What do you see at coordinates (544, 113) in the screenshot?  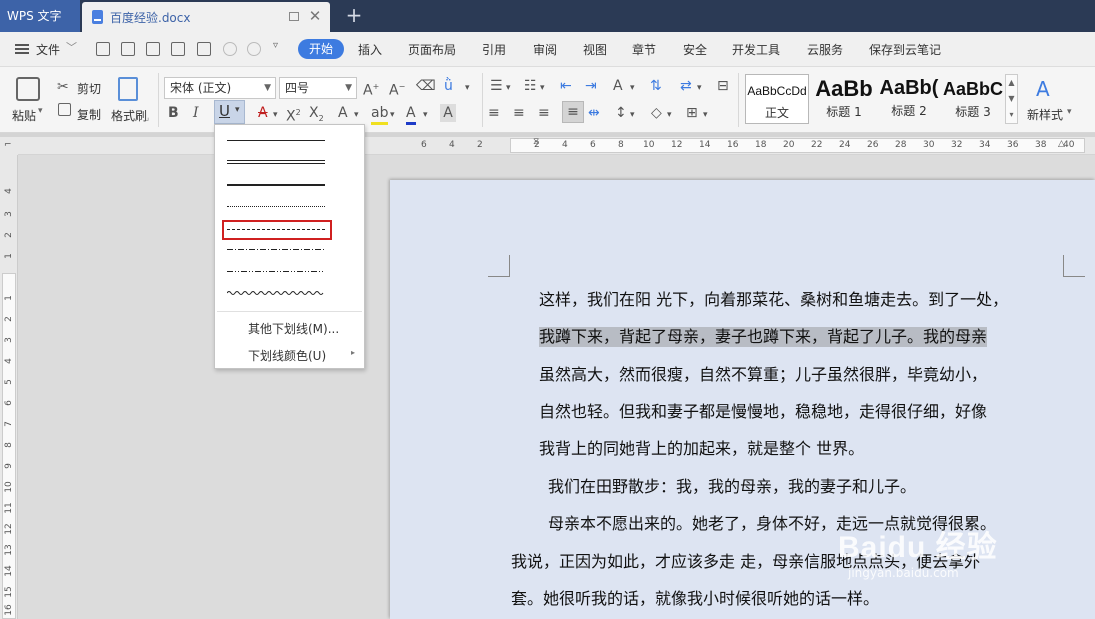 I see `align-right-icon: ≡` at bounding box center [544, 113].